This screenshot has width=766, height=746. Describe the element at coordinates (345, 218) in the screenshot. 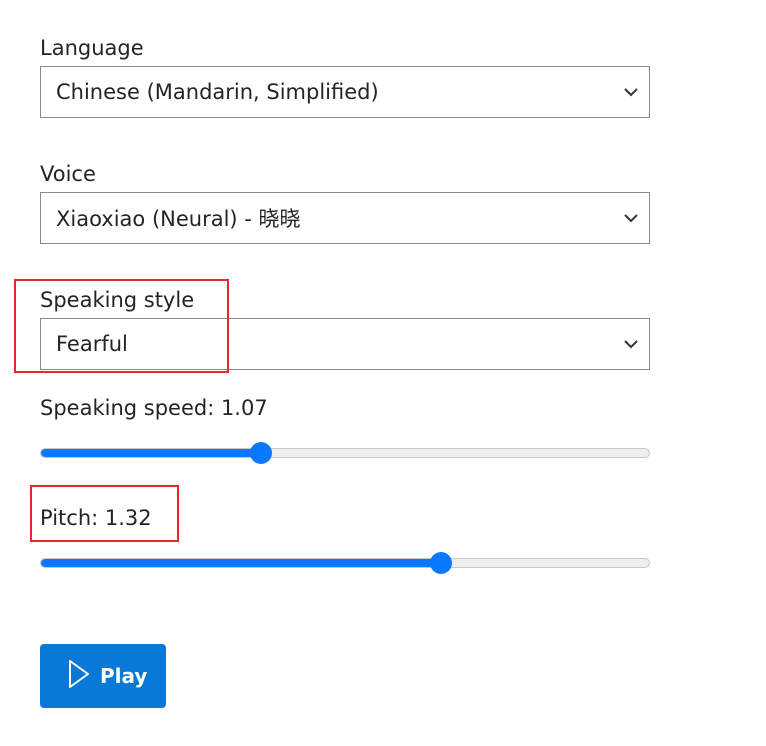

I see `voice-select: Xiaoxiao (Neural) - 晓晓` at that location.